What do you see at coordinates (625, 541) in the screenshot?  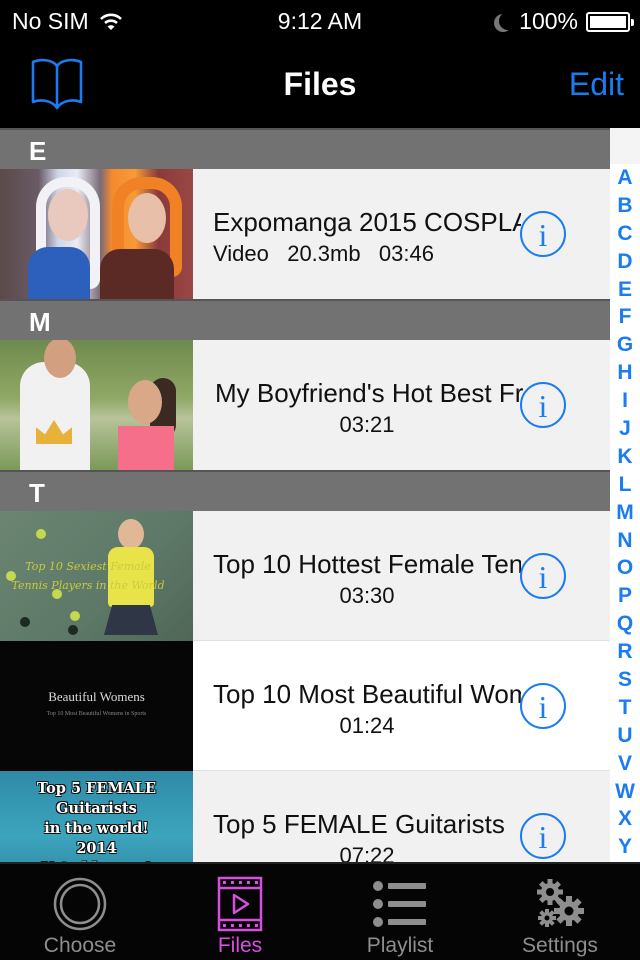 I see `index-letter-n: N` at bounding box center [625, 541].